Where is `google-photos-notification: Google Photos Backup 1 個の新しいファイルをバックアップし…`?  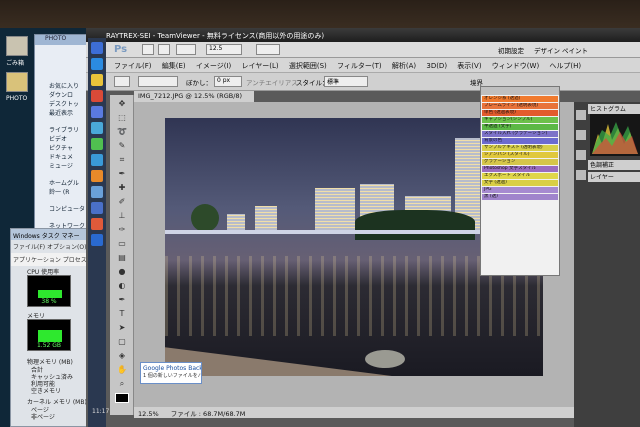
google-photos-notification: Google Photos Backup 1 個の新しいファイルをバックアップし… is located at coordinates (171, 373).